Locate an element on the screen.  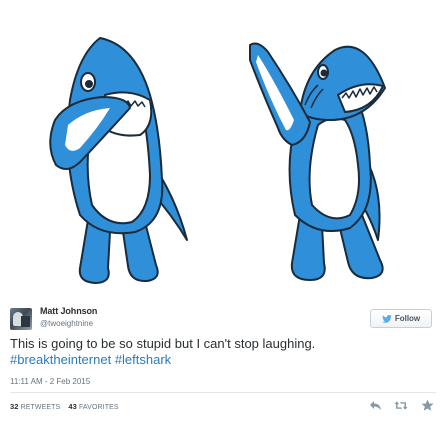
twitter-bird-icon is located at coordinates (387, 318).